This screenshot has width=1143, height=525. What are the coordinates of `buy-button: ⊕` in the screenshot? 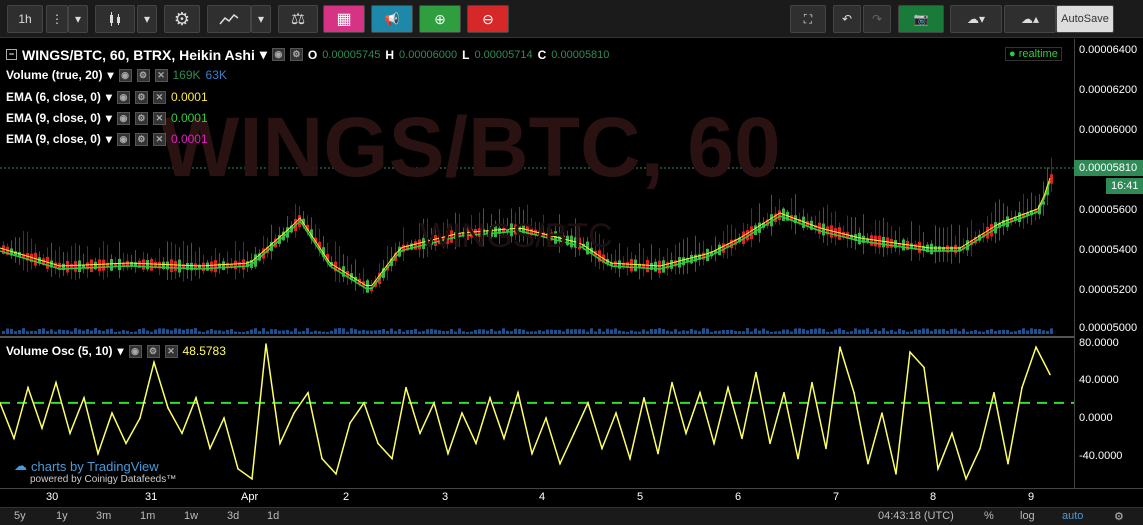 It's located at (440, 19).